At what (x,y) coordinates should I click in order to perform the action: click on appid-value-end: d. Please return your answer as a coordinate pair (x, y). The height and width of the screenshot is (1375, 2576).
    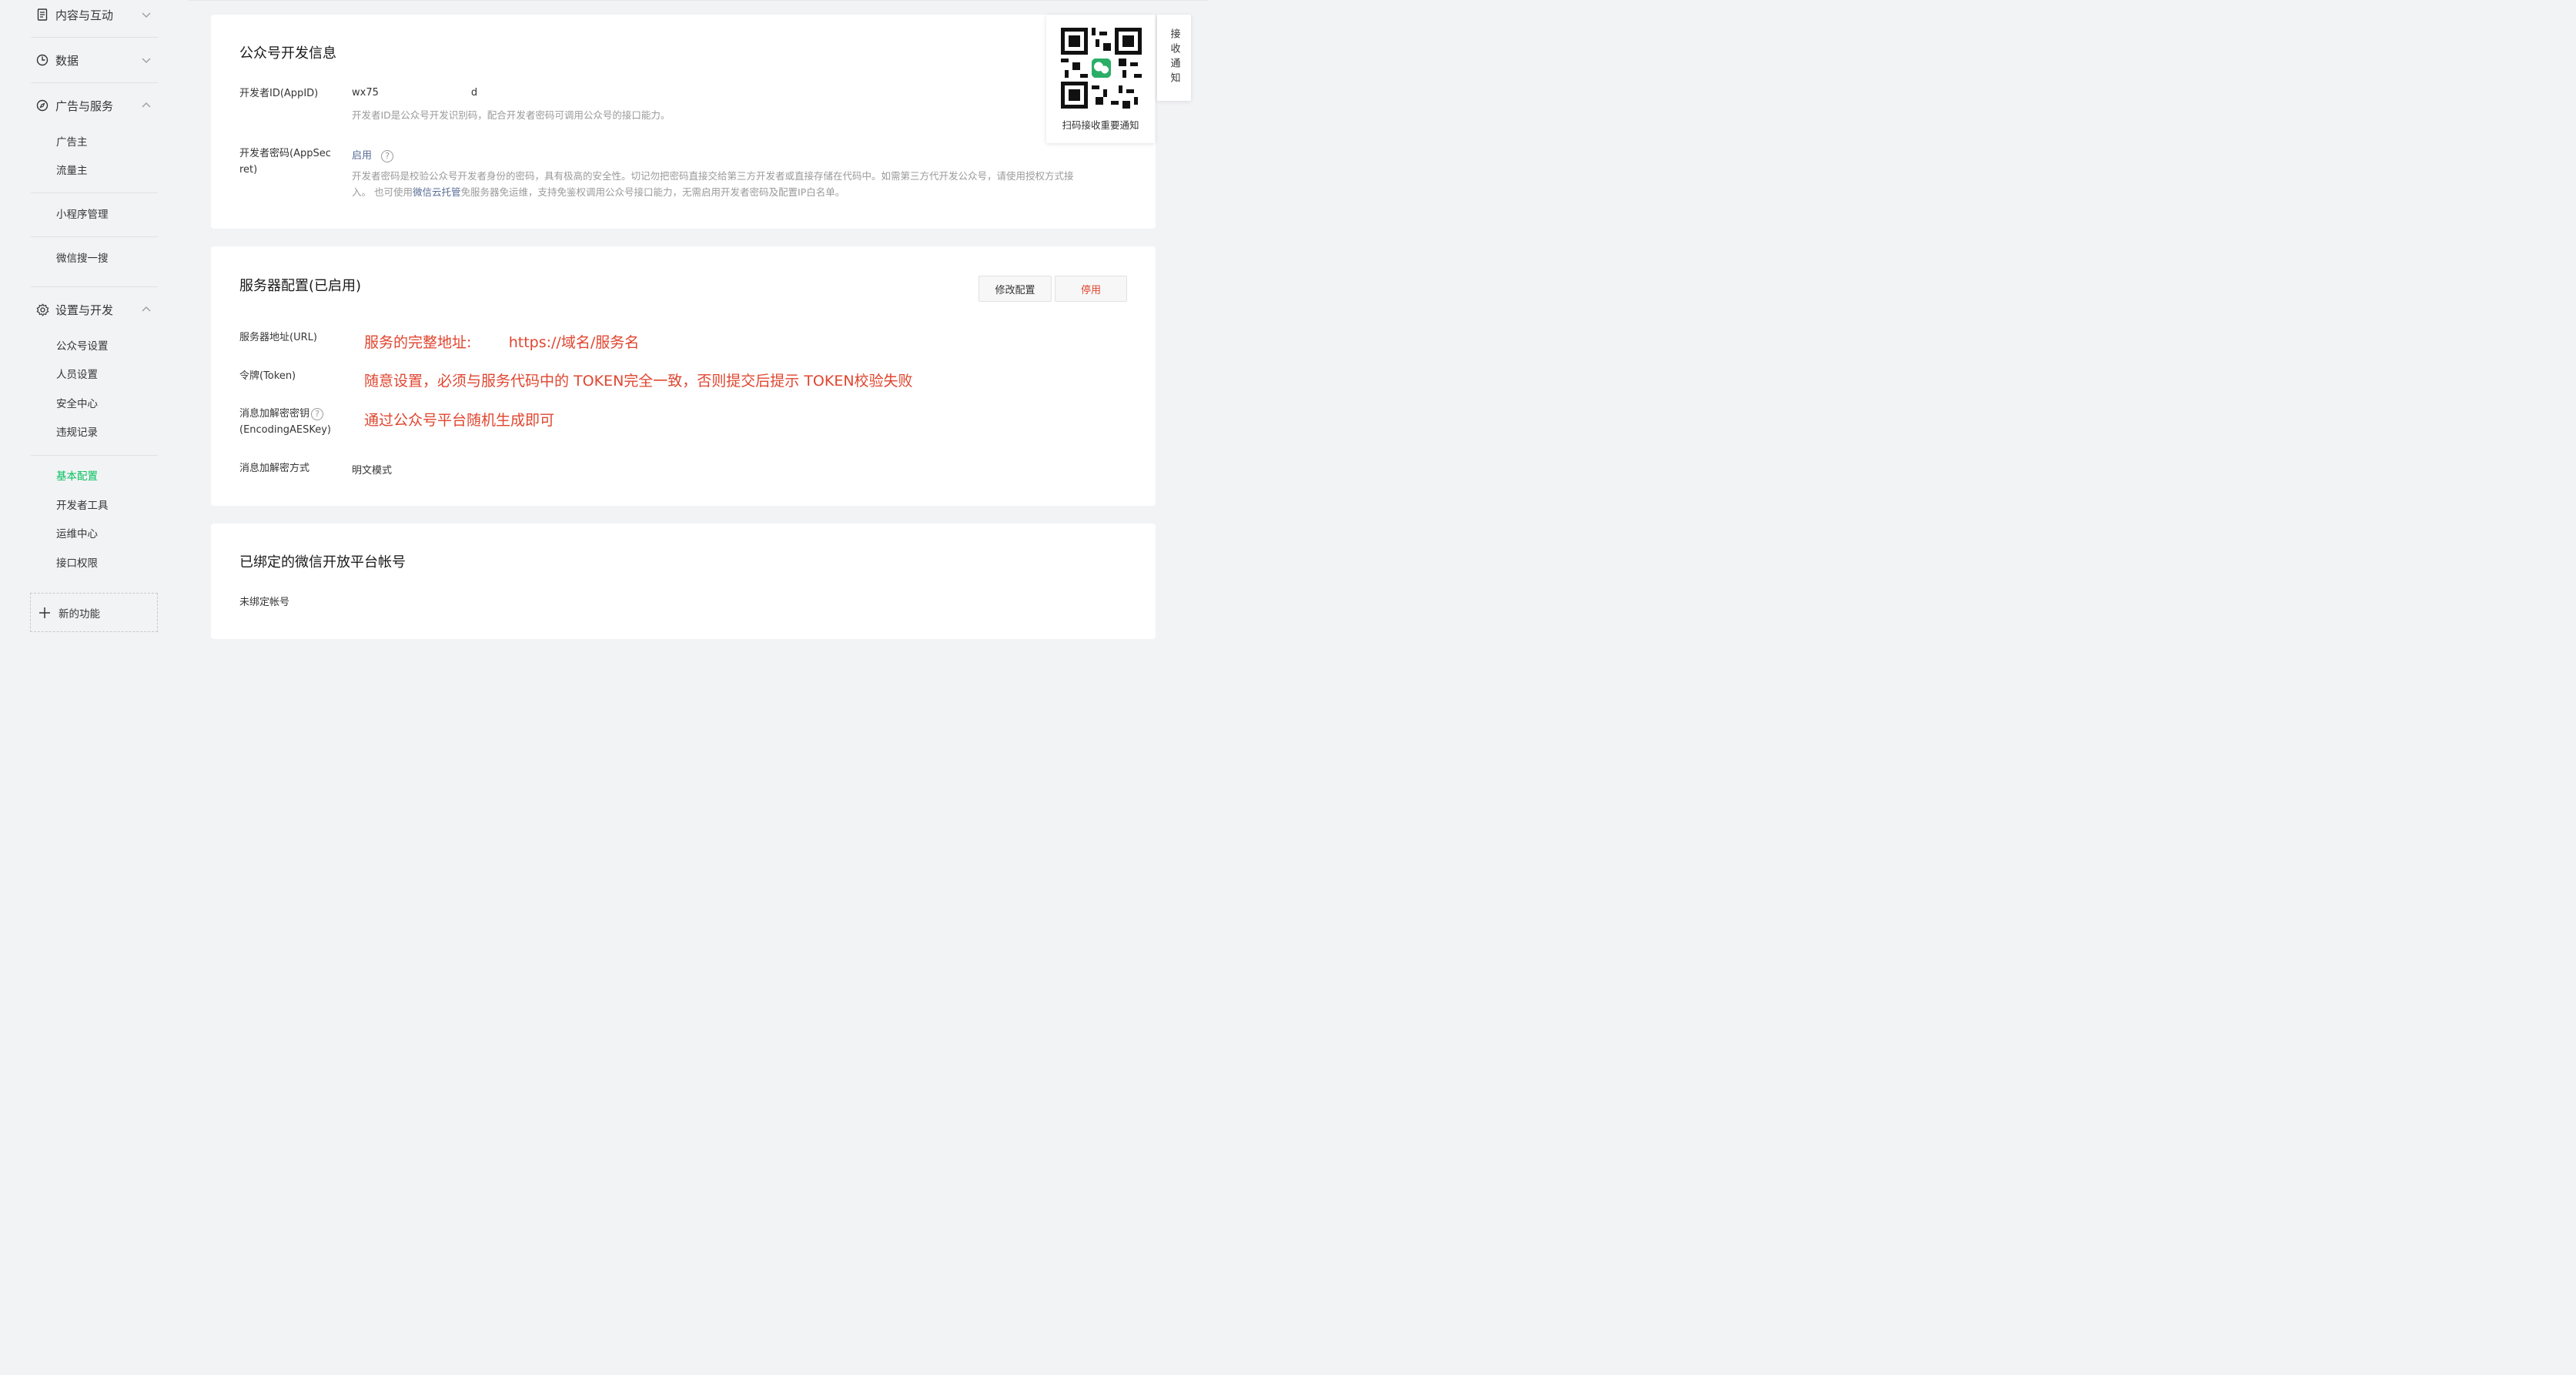
    Looking at the image, I should click on (474, 93).